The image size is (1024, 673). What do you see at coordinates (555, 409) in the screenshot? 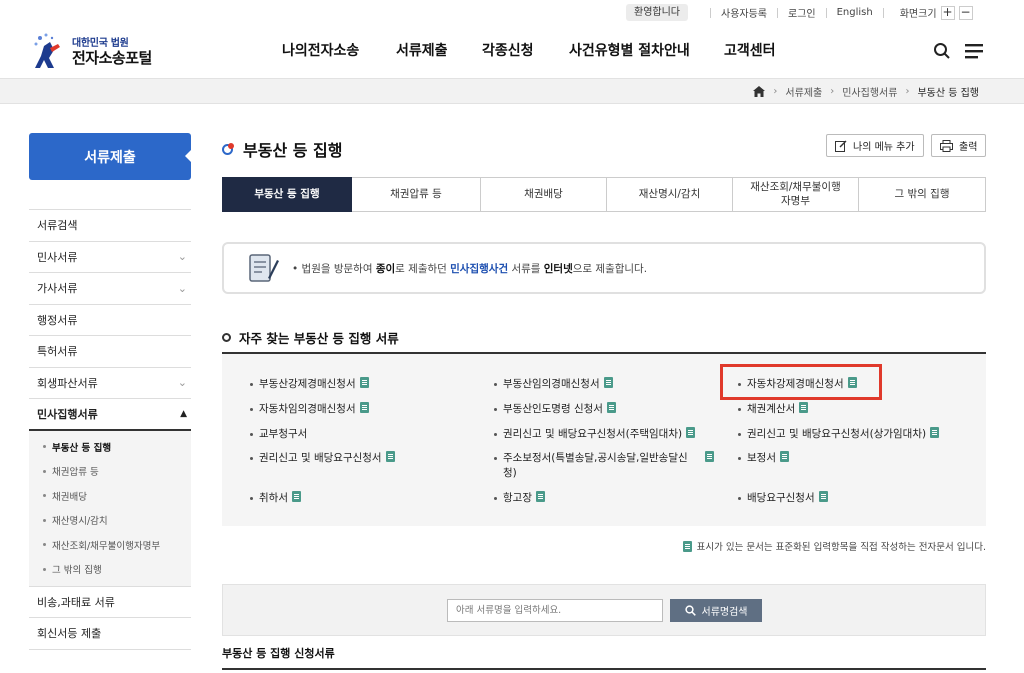
I see `document-link: 부동산인도명령 신청서` at bounding box center [555, 409].